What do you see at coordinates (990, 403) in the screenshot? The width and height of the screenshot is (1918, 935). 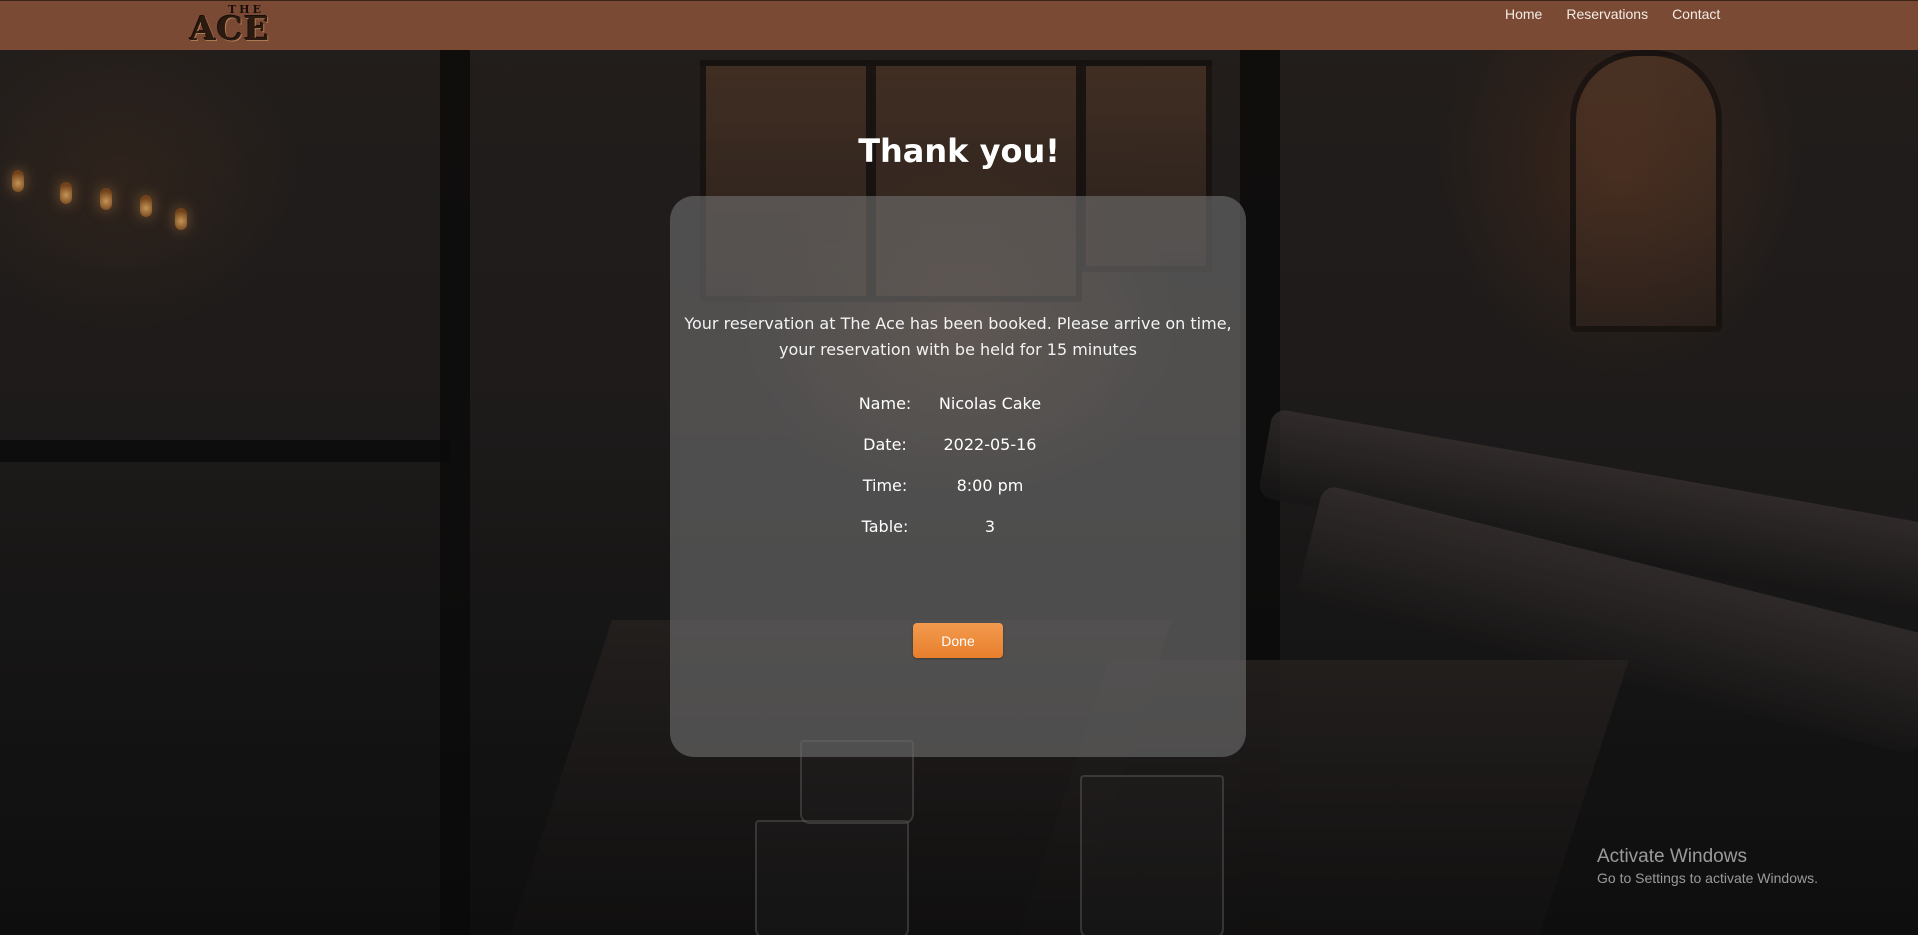 I see `detail-value-name: Nicolas Cake` at bounding box center [990, 403].